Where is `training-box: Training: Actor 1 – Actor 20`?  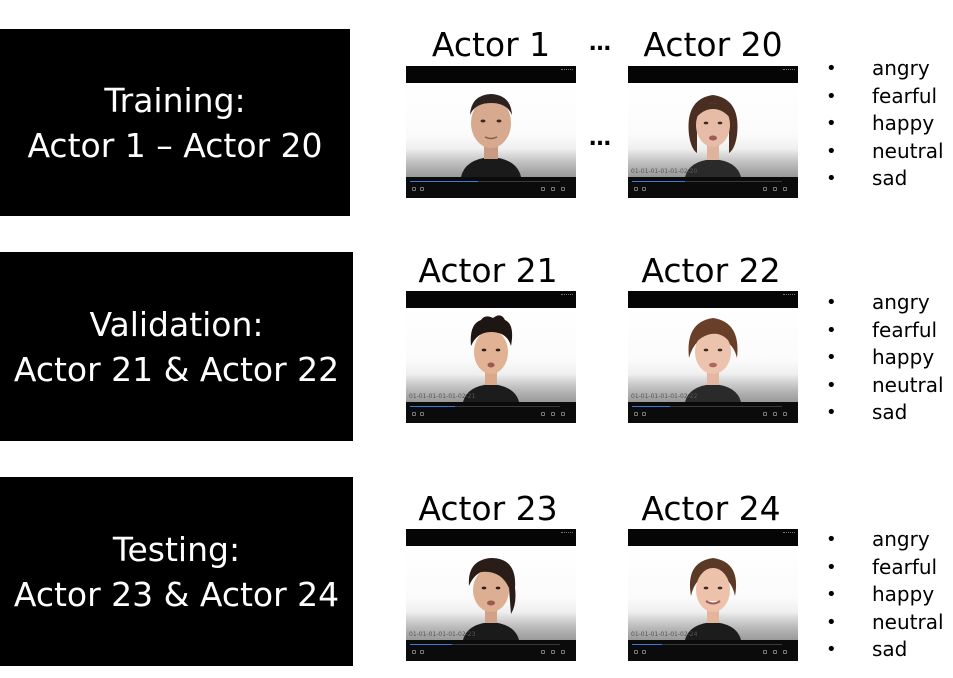 training-box: Training: Actor 1 – Actor 20 is located at coordinates (175, 122).